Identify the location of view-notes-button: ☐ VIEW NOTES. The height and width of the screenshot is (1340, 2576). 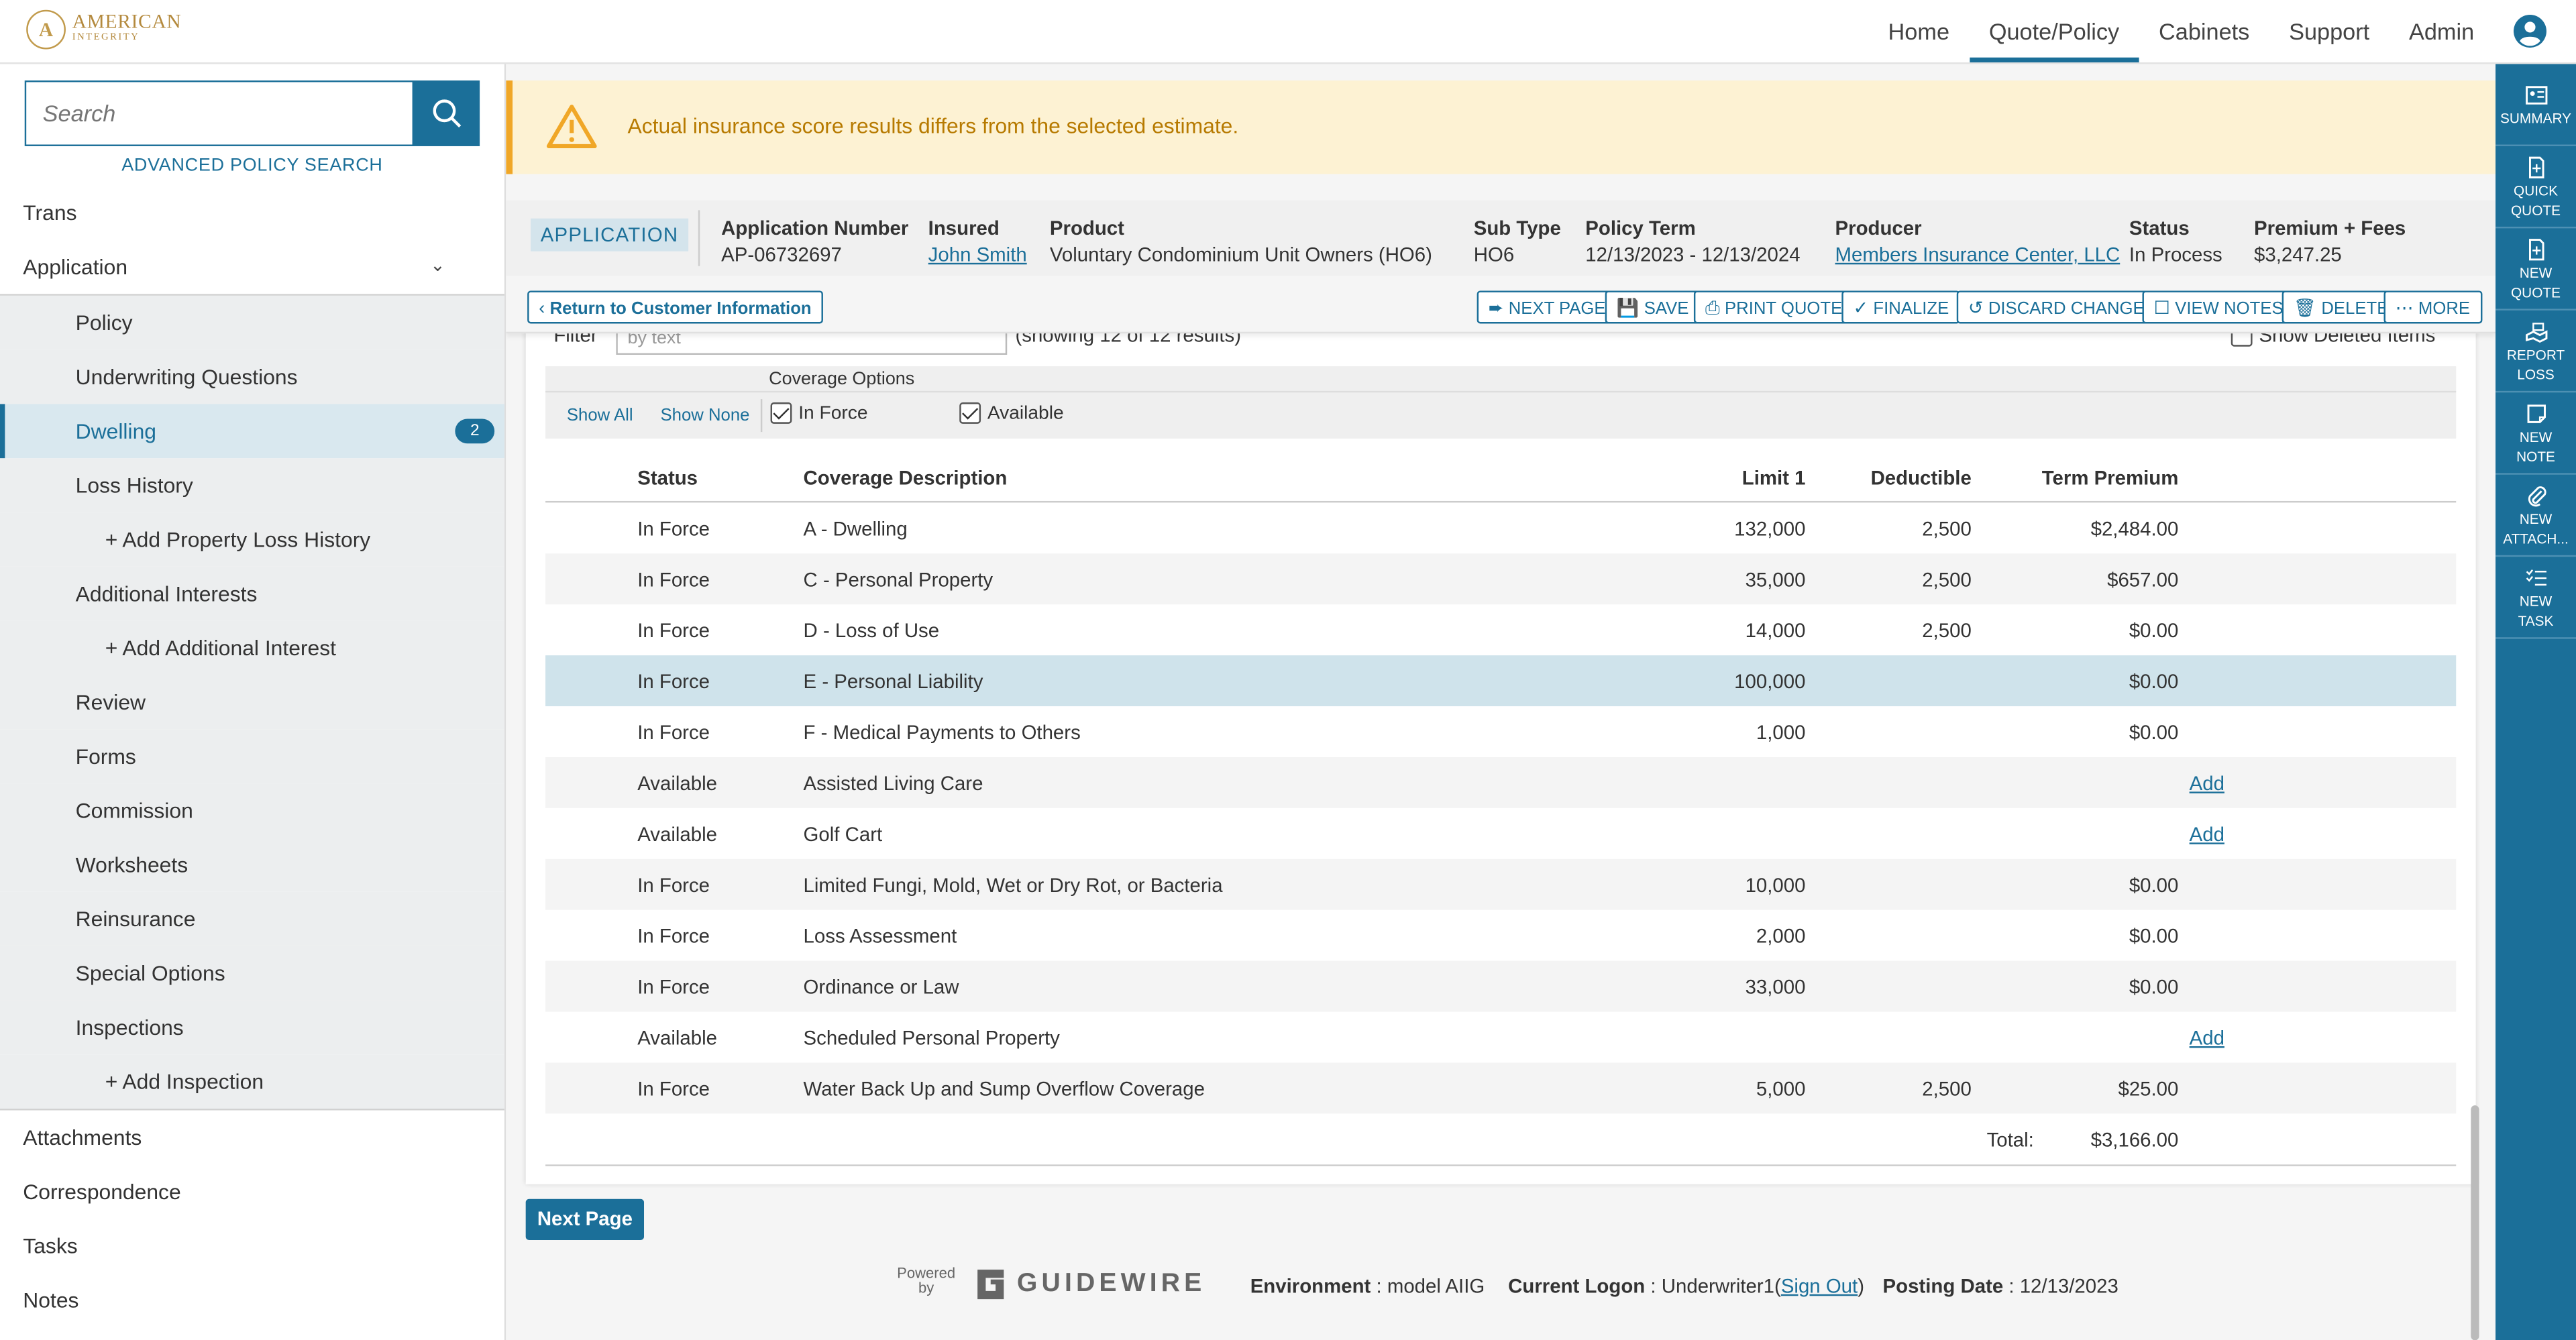
(2218, 307).